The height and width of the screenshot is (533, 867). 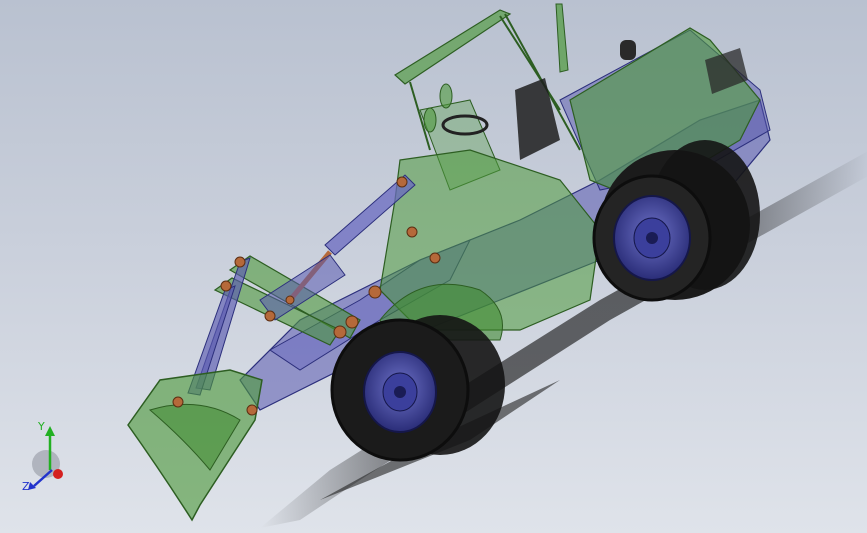 What do you see at coordinates (26, 486) in the screenshot?
I see `z-axis-label: Z` at bounding box center [26, 486].